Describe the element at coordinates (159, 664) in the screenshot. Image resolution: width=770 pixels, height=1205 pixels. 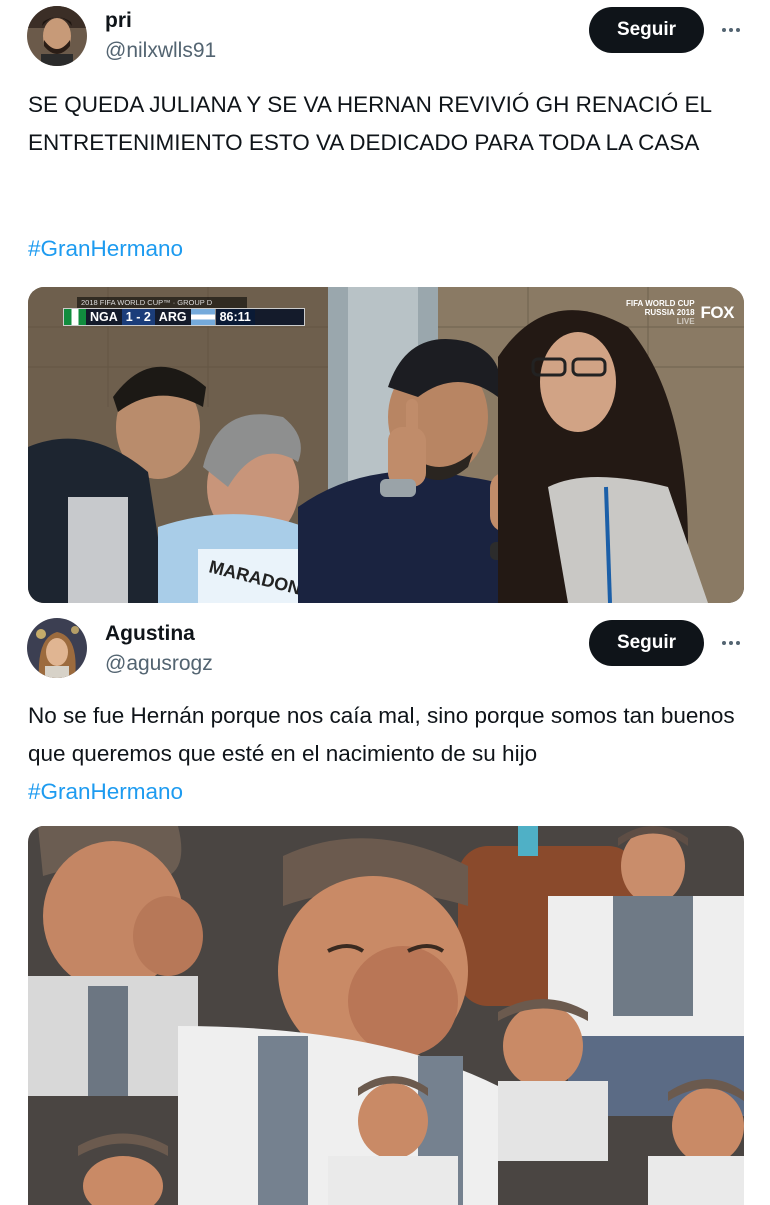
I see `user-handle: @agusrogz` at that location.